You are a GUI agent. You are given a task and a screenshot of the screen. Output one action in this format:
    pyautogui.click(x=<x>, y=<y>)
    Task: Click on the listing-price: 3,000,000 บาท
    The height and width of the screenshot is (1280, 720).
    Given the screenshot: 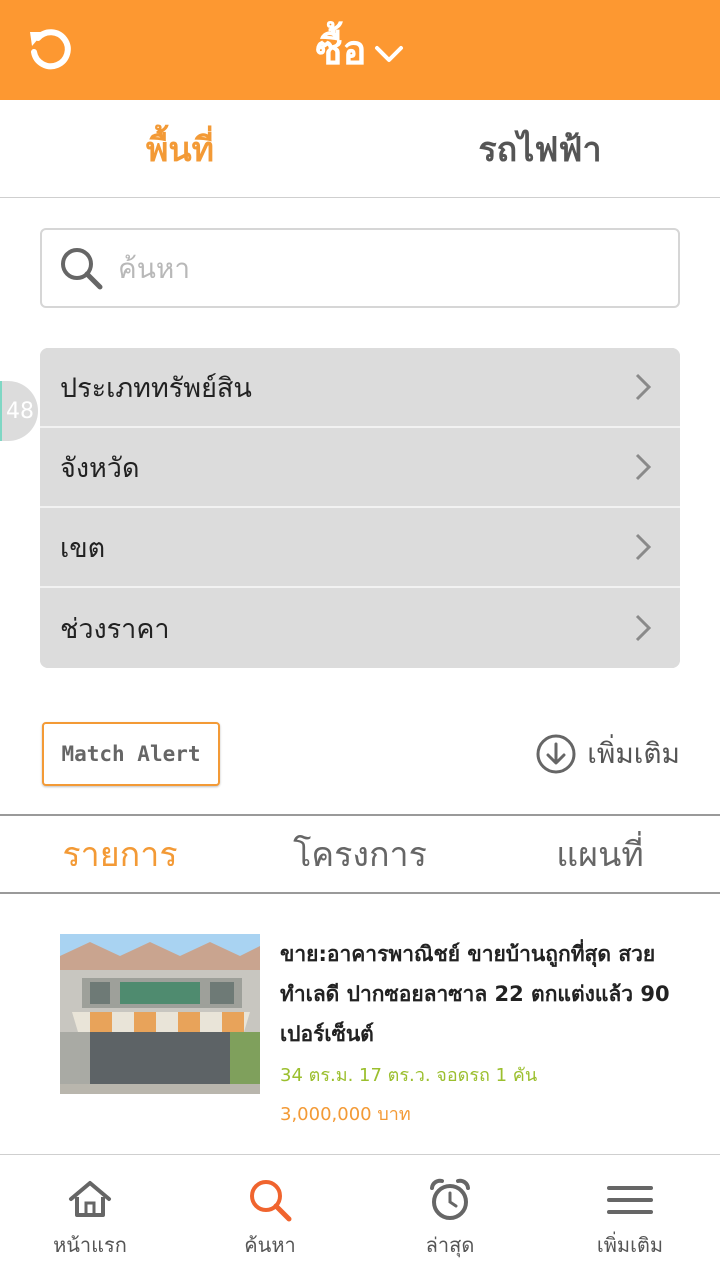 What is the action you would take?
    pyautogui.click(x=345, y=1114)
    